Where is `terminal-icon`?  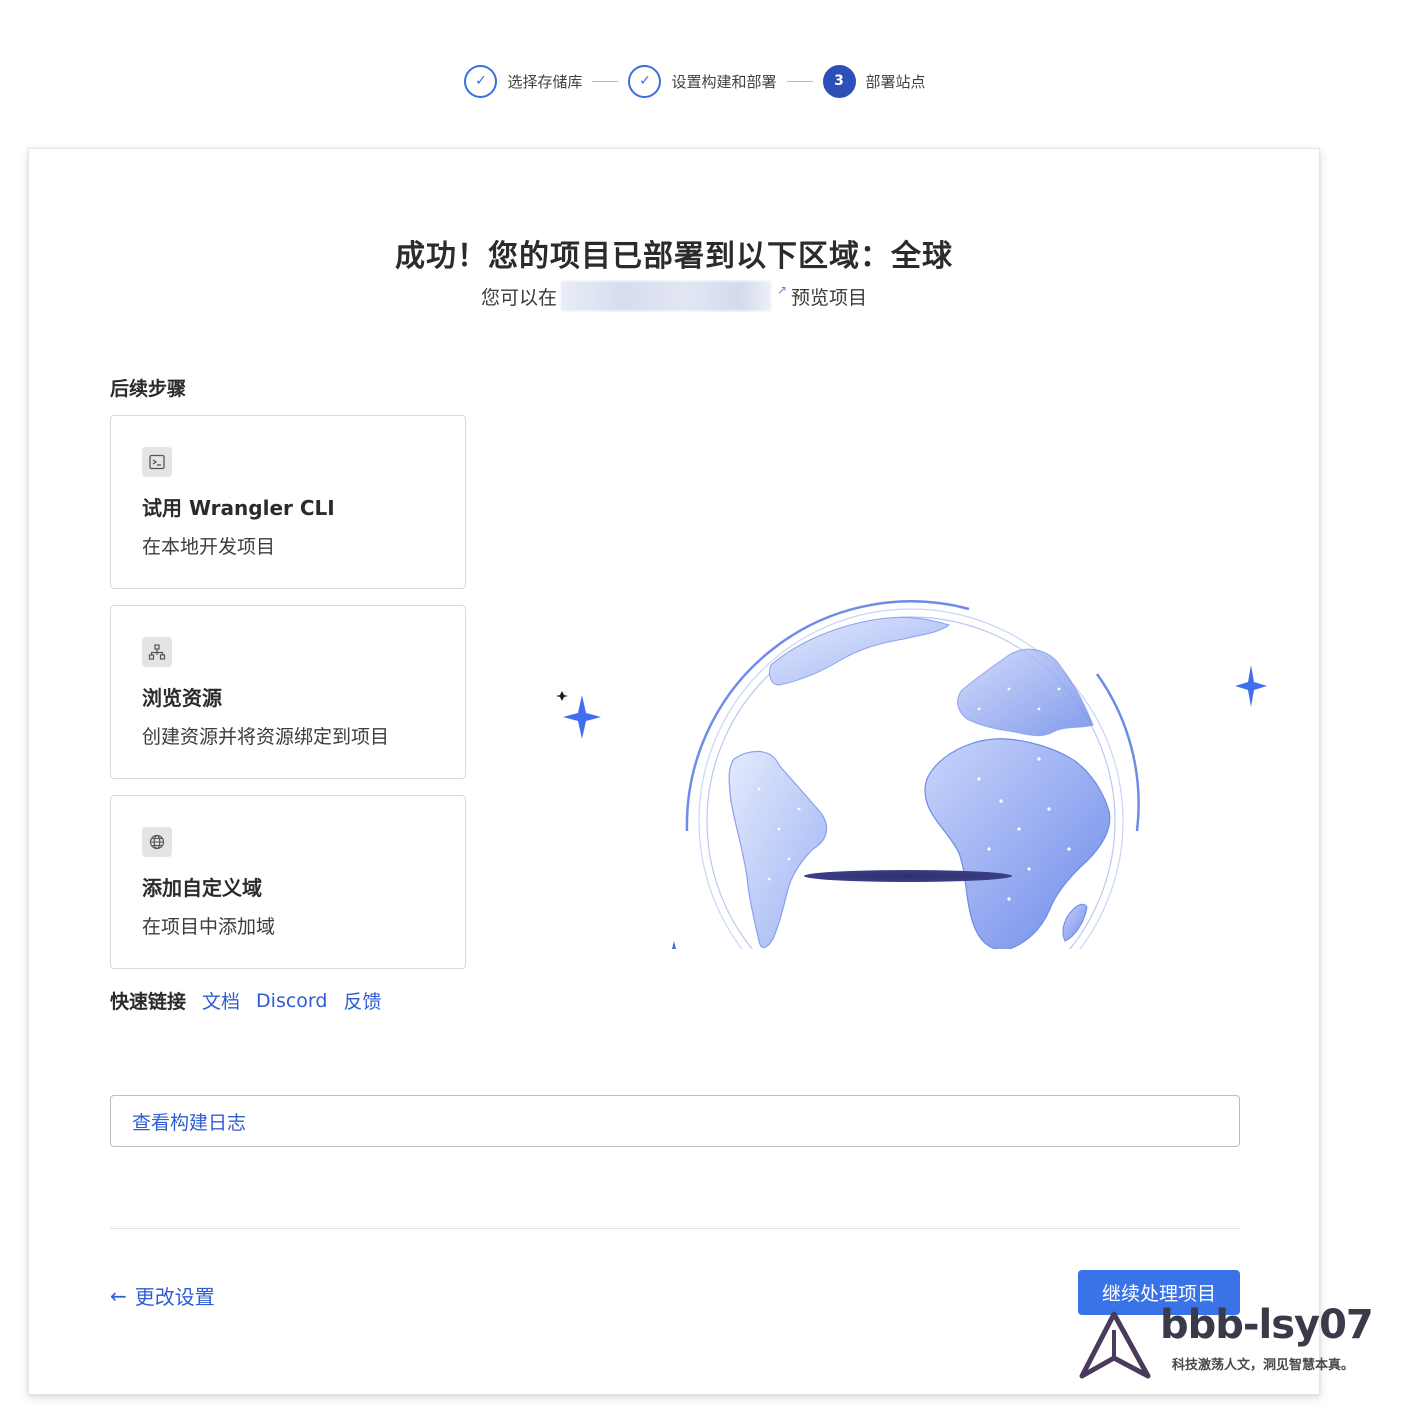 terminal-icon is located at coordinates (157, 462).